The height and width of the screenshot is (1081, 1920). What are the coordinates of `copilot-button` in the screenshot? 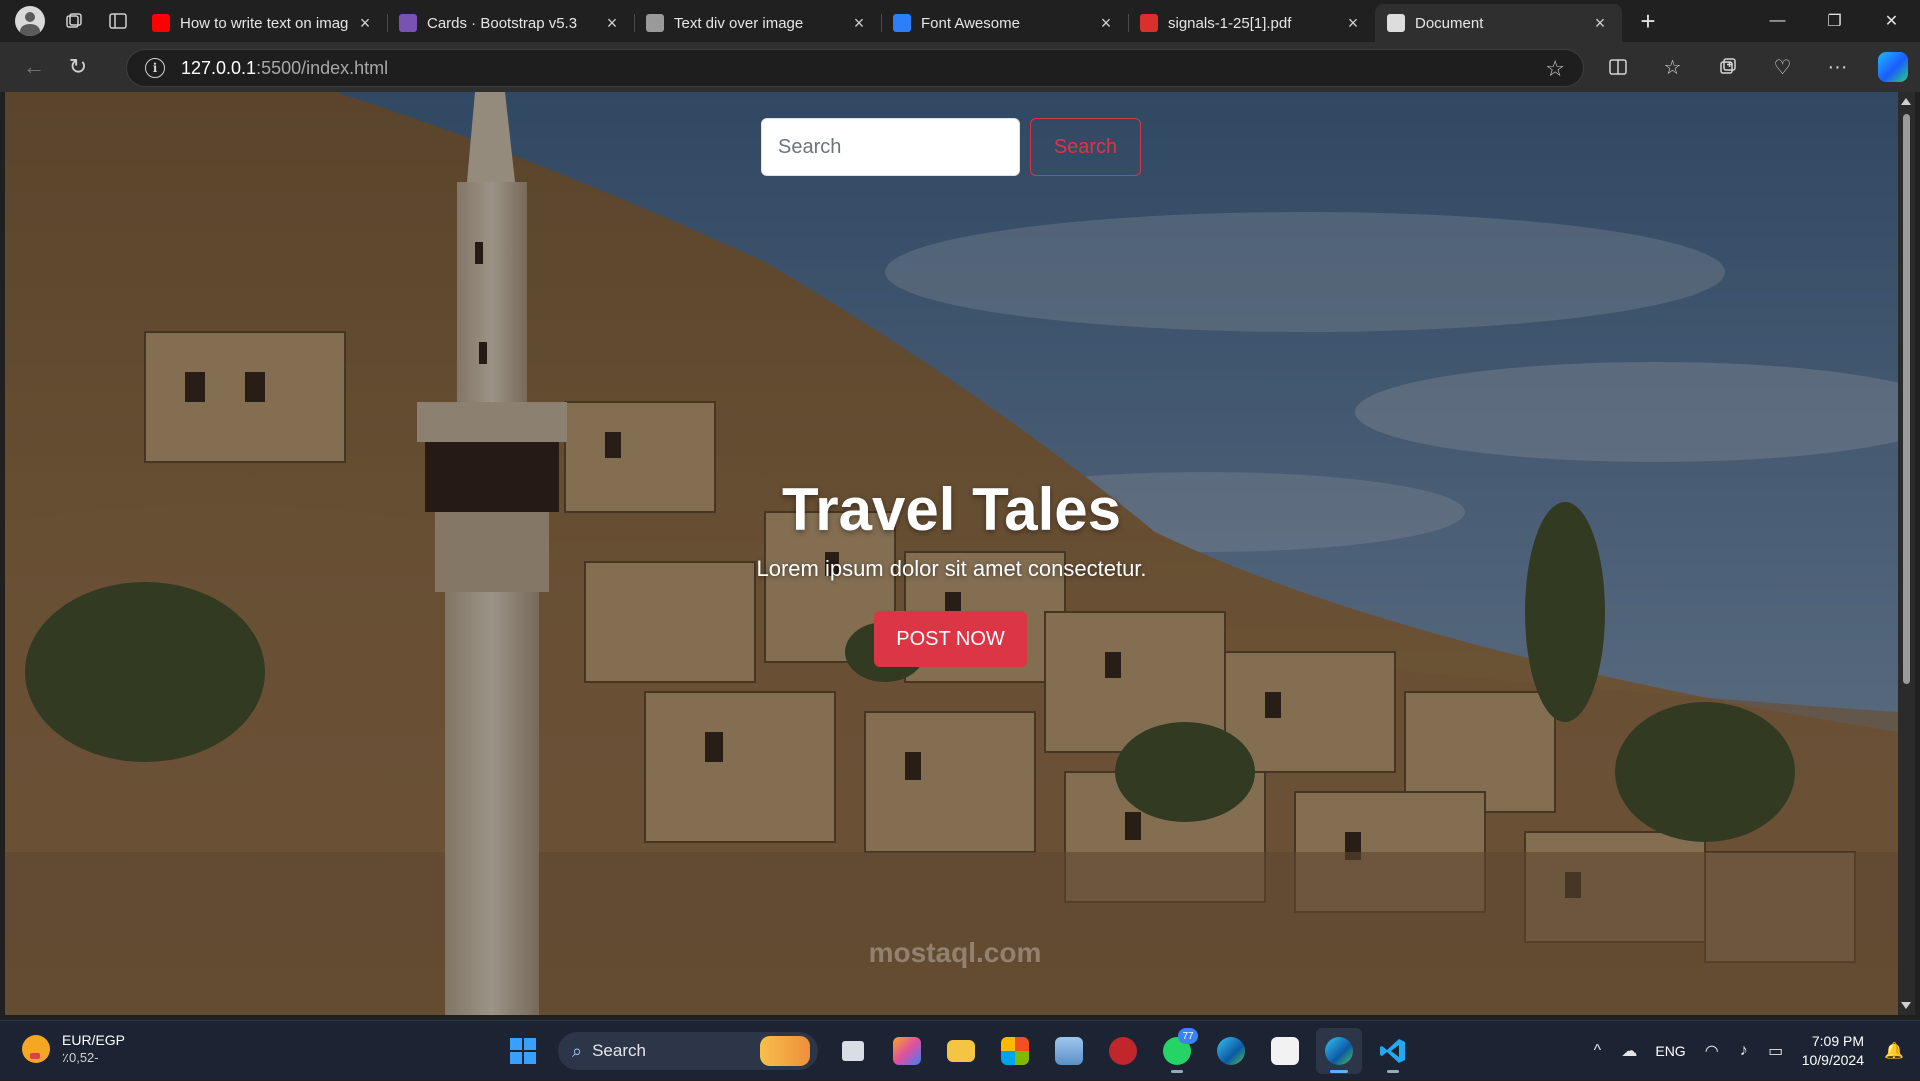 It's located at (1892, 67).